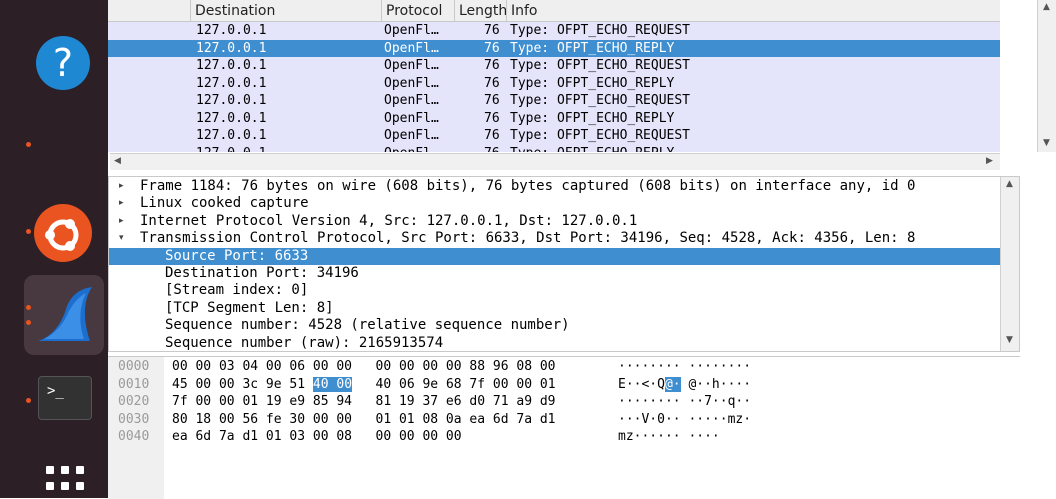 The width and height of the screenshot is (1056, 499). What do you see at coordinates (753, 11) in the screenshot?
I see `column-header-info: Info` at bounding box center [753, 11].